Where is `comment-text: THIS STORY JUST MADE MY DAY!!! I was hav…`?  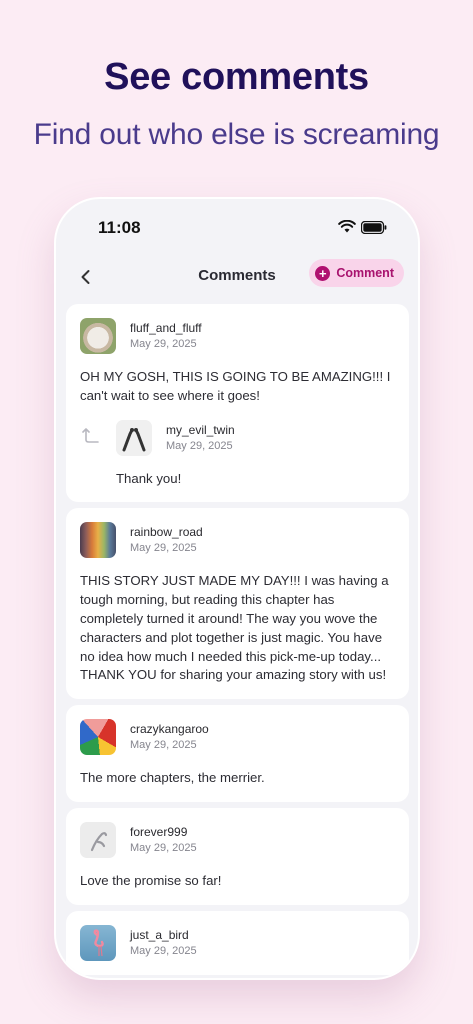 comment-text: THIS STORY JUST MADE MY DAY!!! I was hav… is located at coordinates (234, 628).